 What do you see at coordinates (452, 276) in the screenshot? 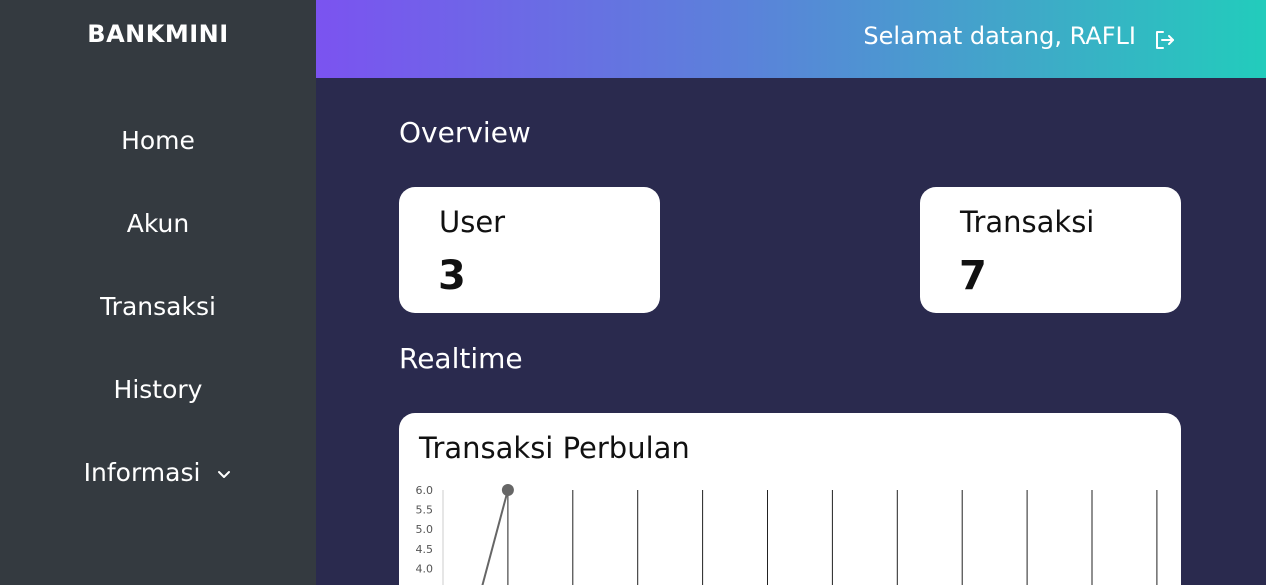
I see `stat-value: 3` at bounding box center [452, 276].